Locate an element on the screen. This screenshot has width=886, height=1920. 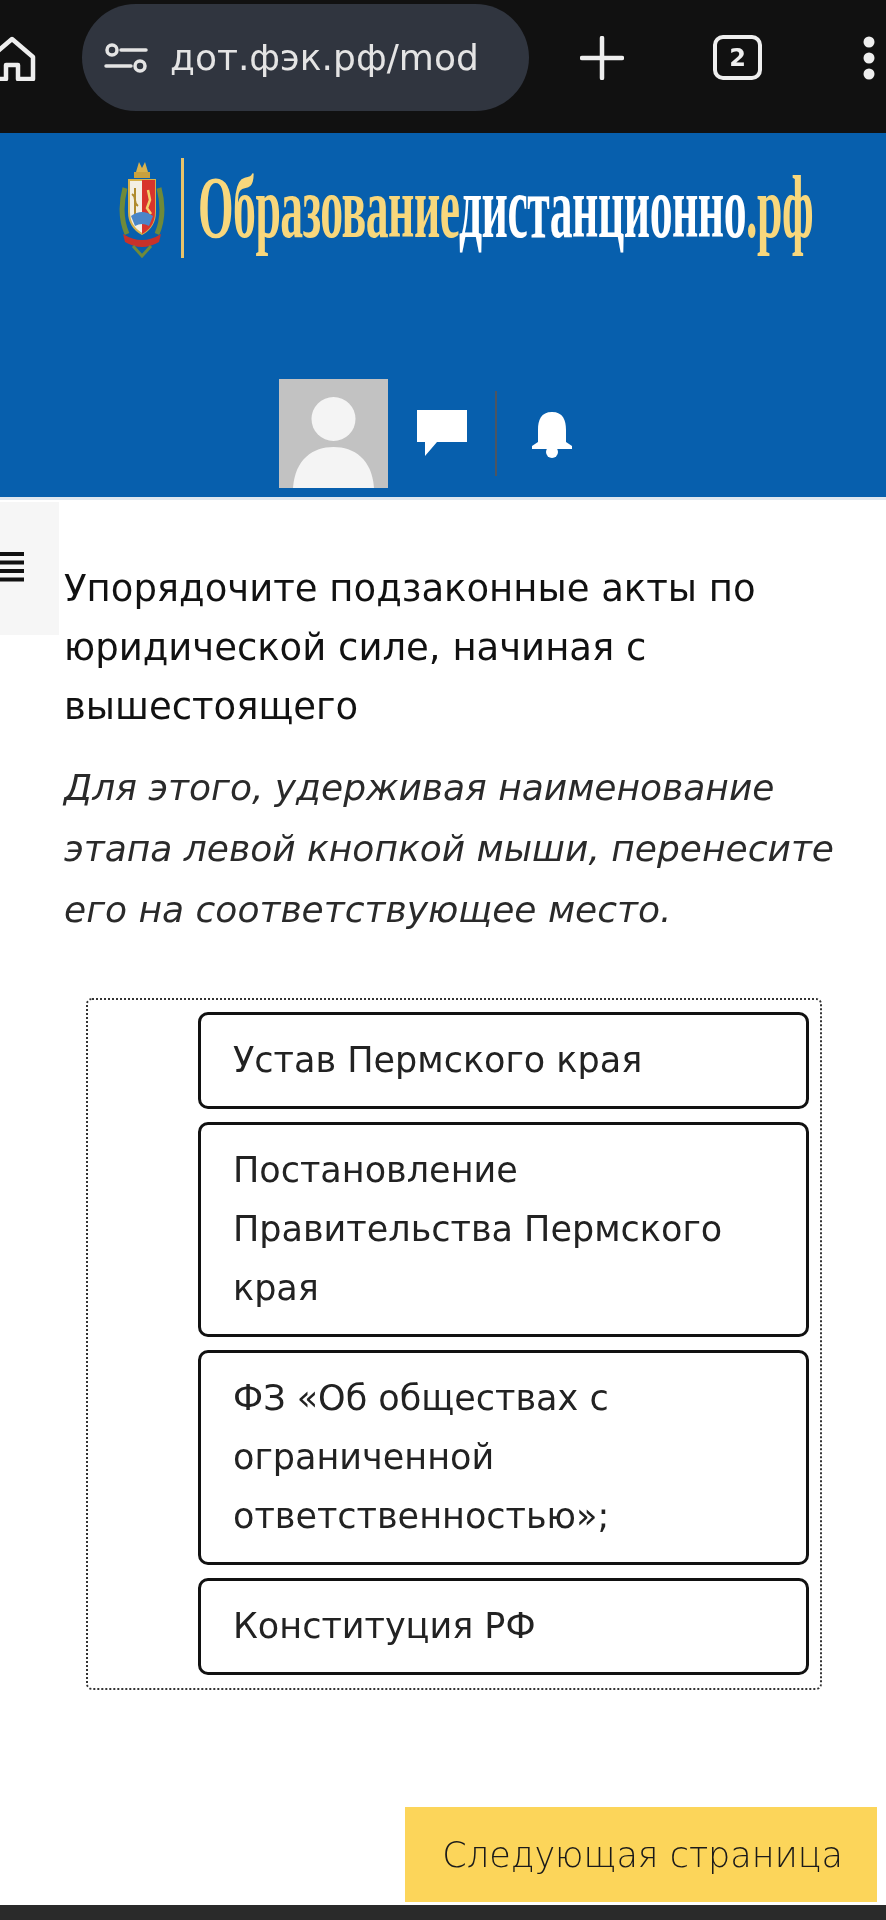
menu-icon is located at coordinates (12, 567).